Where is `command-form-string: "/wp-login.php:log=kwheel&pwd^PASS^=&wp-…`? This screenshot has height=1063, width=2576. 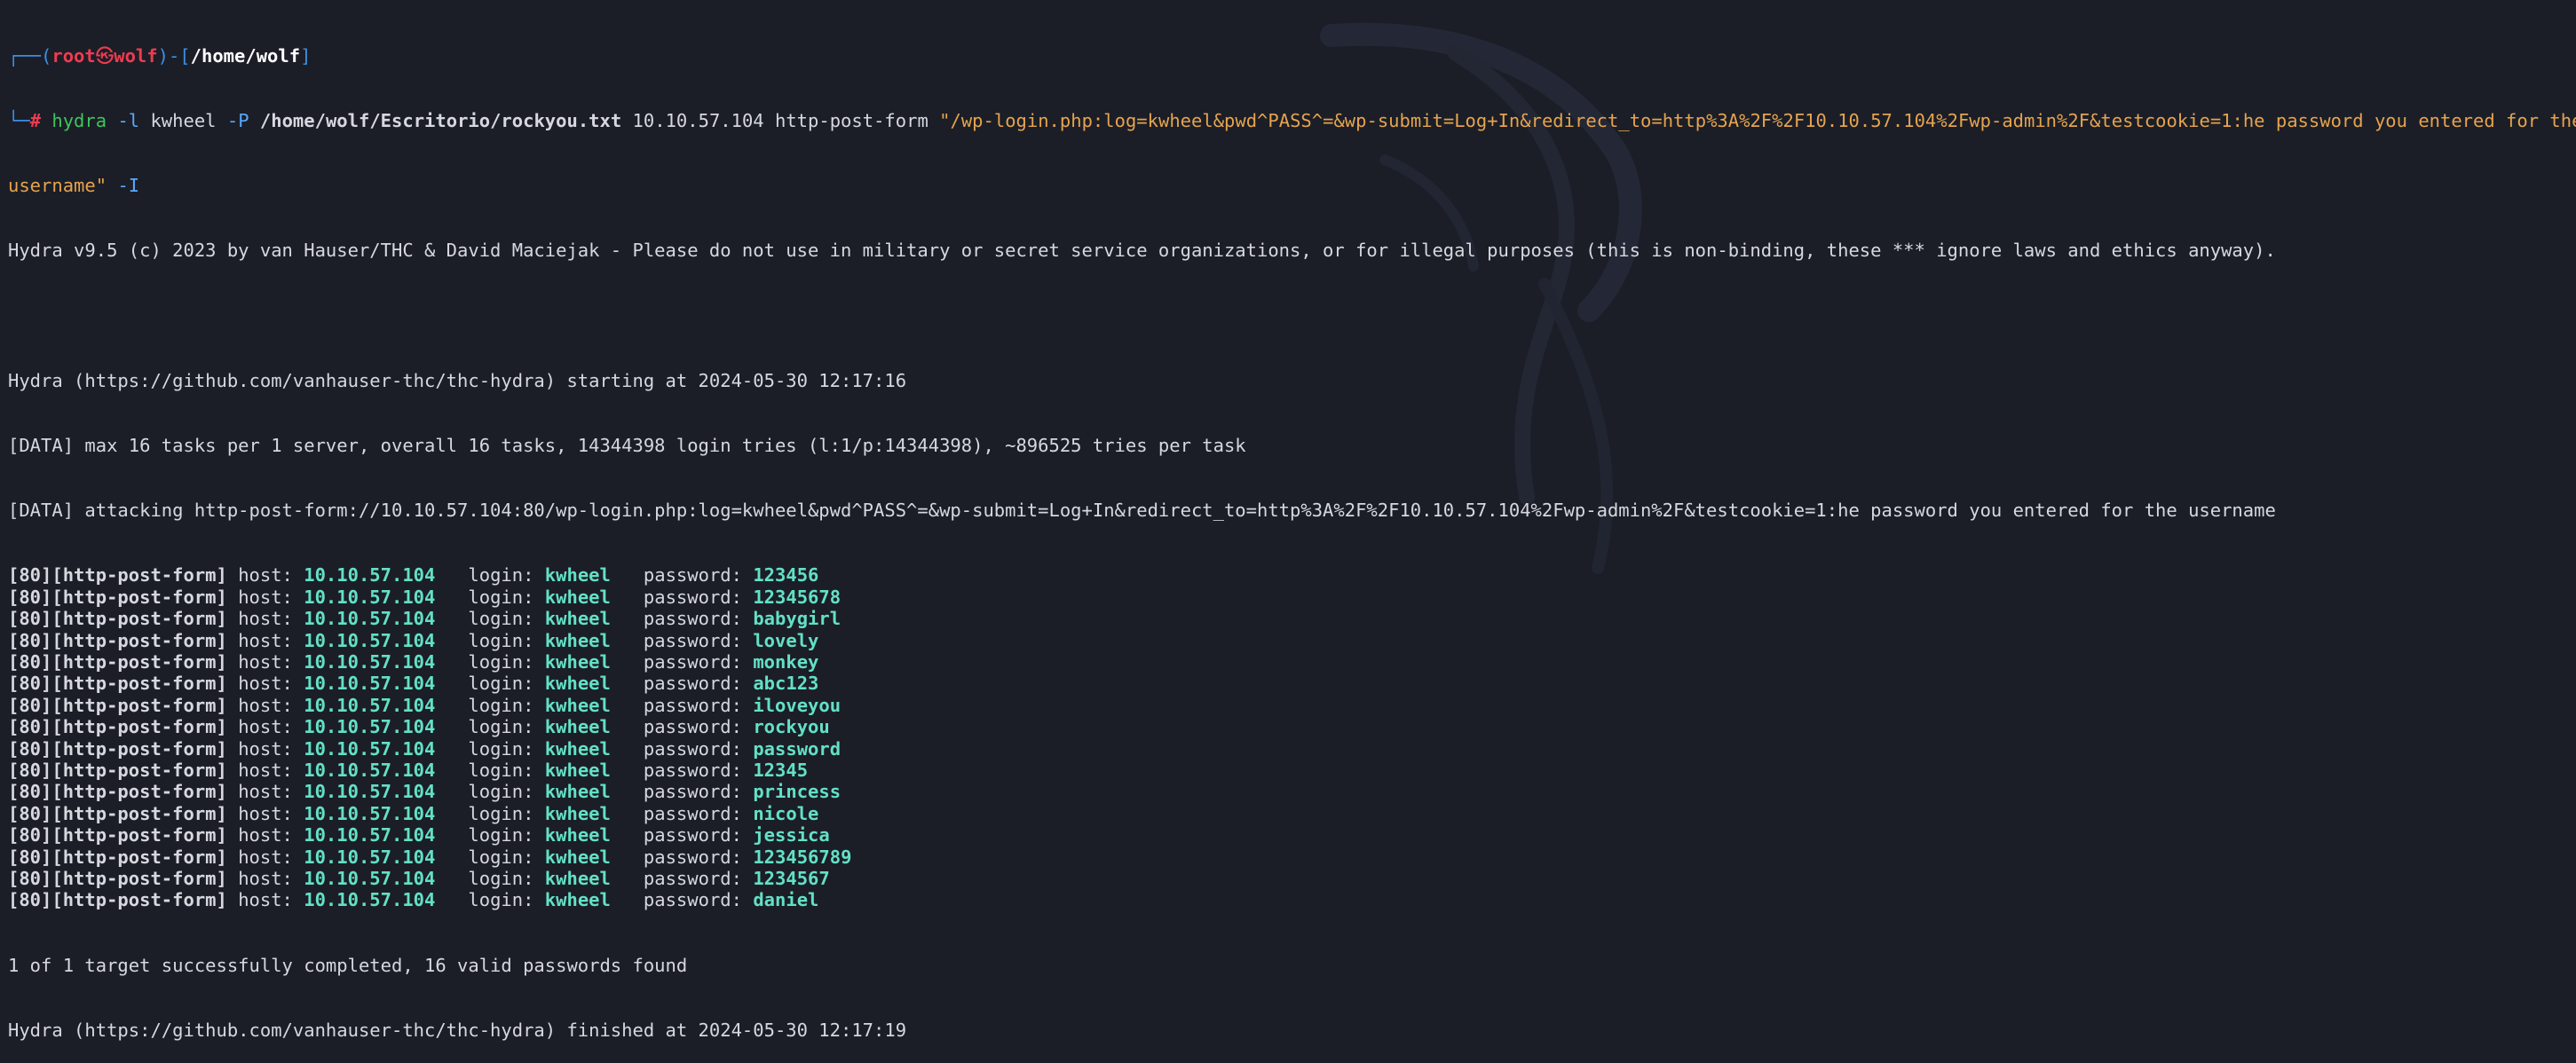
command-form-string: "/wp-login.php:log=kwheel&pwd^PASS^=&wp-… is located at coordinates (1757, 121).